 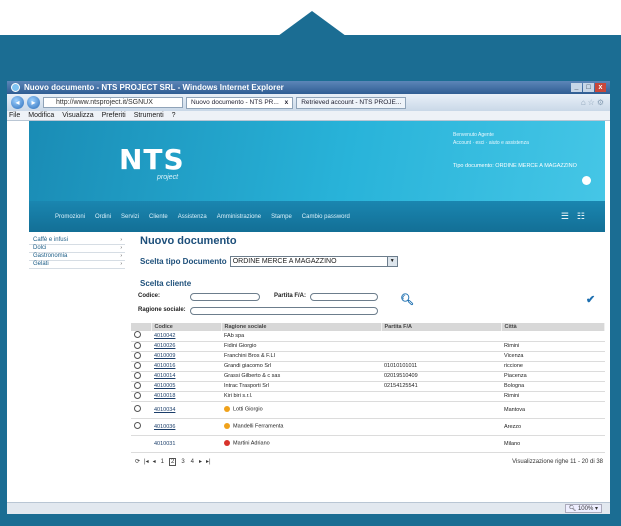 I want to click on table-row: 4010036 Mandelli Ferramenta Arezzo, so click(x=368, y=427).